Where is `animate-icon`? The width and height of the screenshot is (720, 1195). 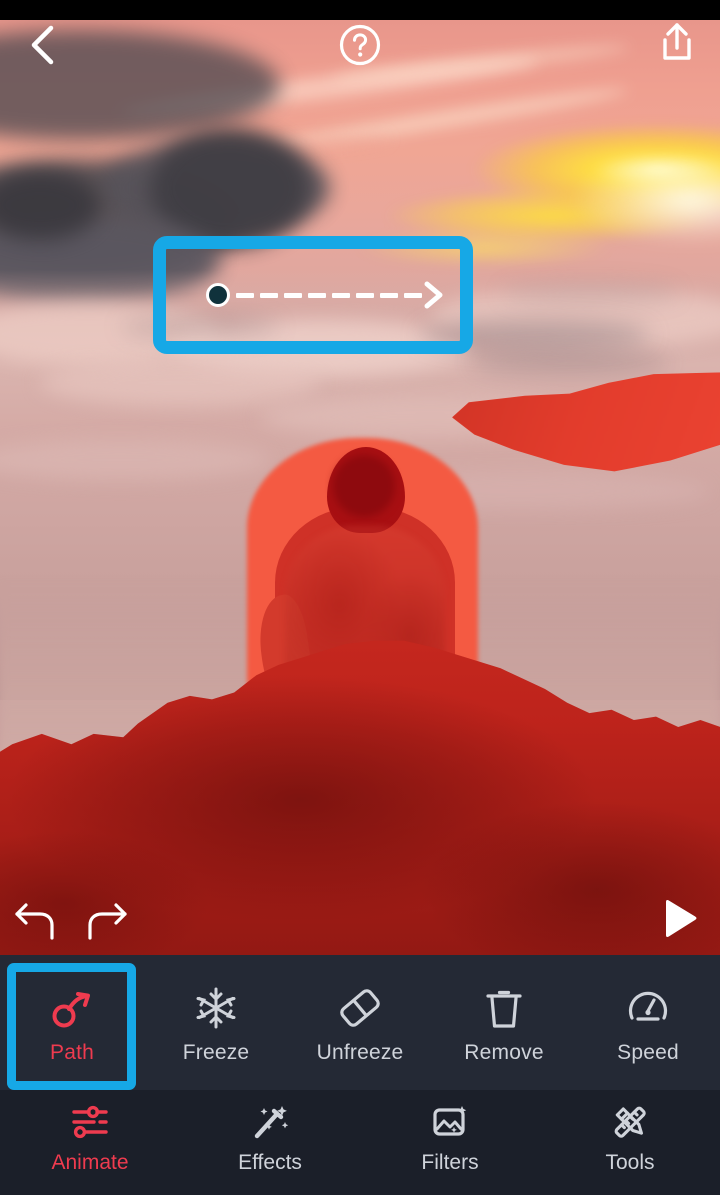
animate-icon is located at coordinates (90, 1122).